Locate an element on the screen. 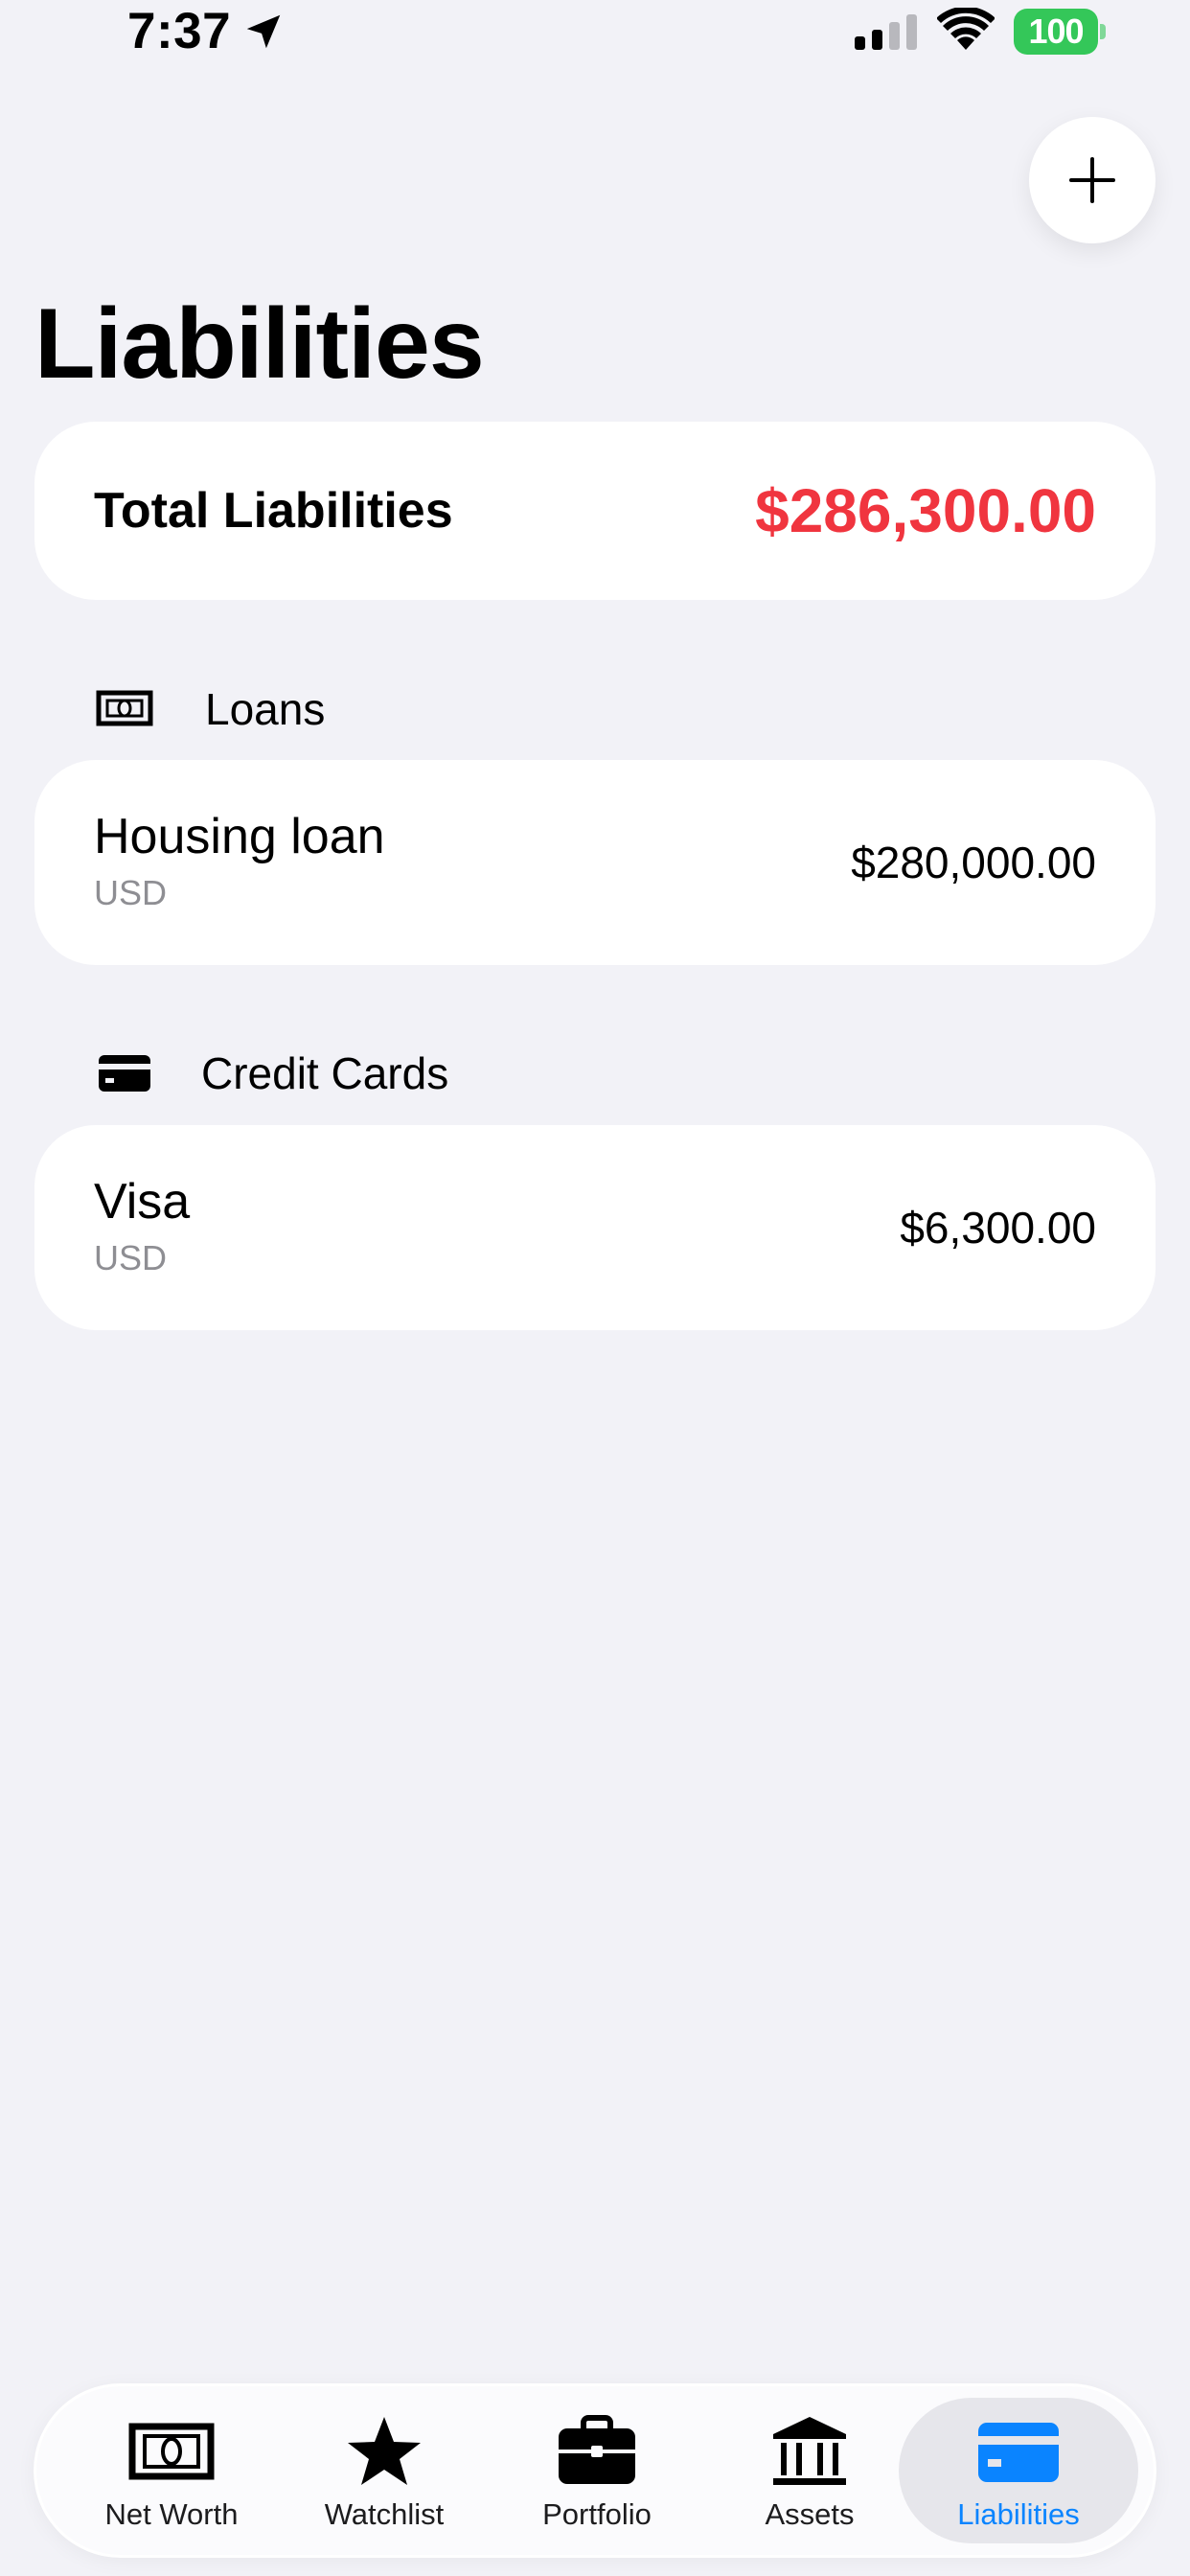 Image resolution: width=1190 pixels, height=2576 pixels. tab-net-worth: Net Worth is located at coordinates (171, 2470).